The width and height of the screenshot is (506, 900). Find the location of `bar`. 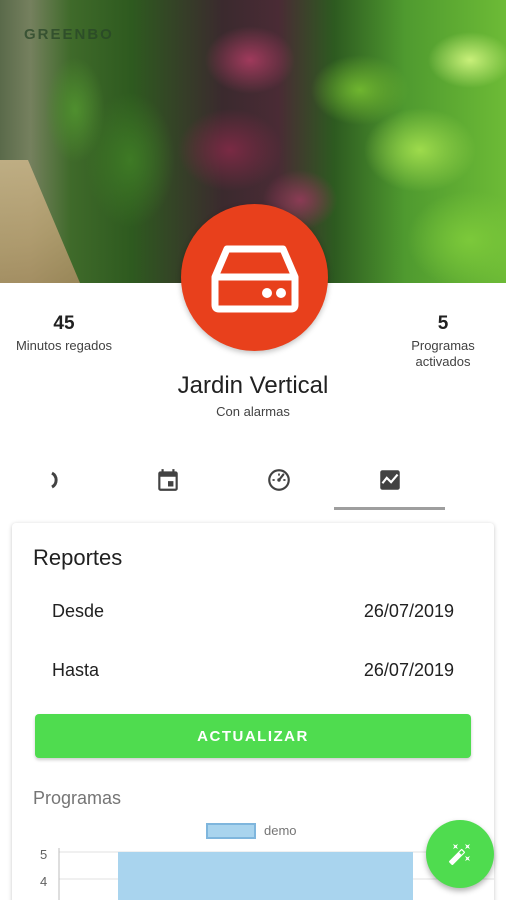

bar is located at coordinates (265, 876).